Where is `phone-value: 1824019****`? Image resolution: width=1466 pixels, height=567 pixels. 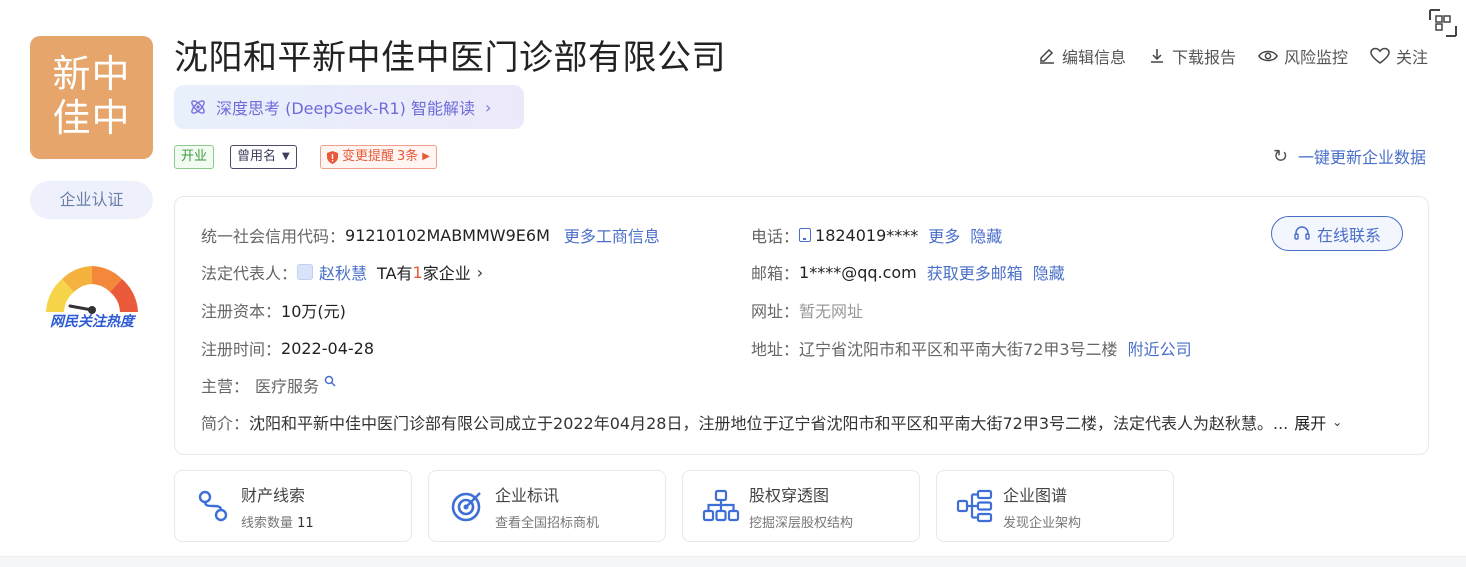
phone-value: 1824019**** is located at coordinates (867, 235).